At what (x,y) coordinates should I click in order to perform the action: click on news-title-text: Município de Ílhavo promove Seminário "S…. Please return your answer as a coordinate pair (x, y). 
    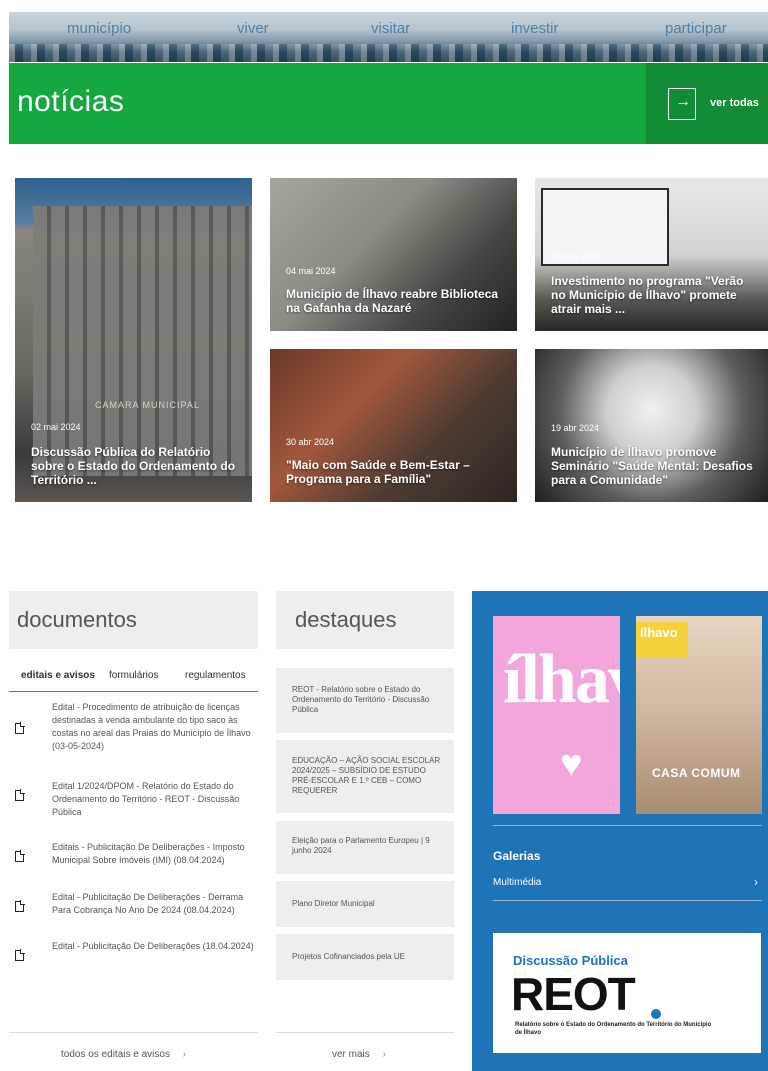
    Looking at the image, I should click on (652, 466).